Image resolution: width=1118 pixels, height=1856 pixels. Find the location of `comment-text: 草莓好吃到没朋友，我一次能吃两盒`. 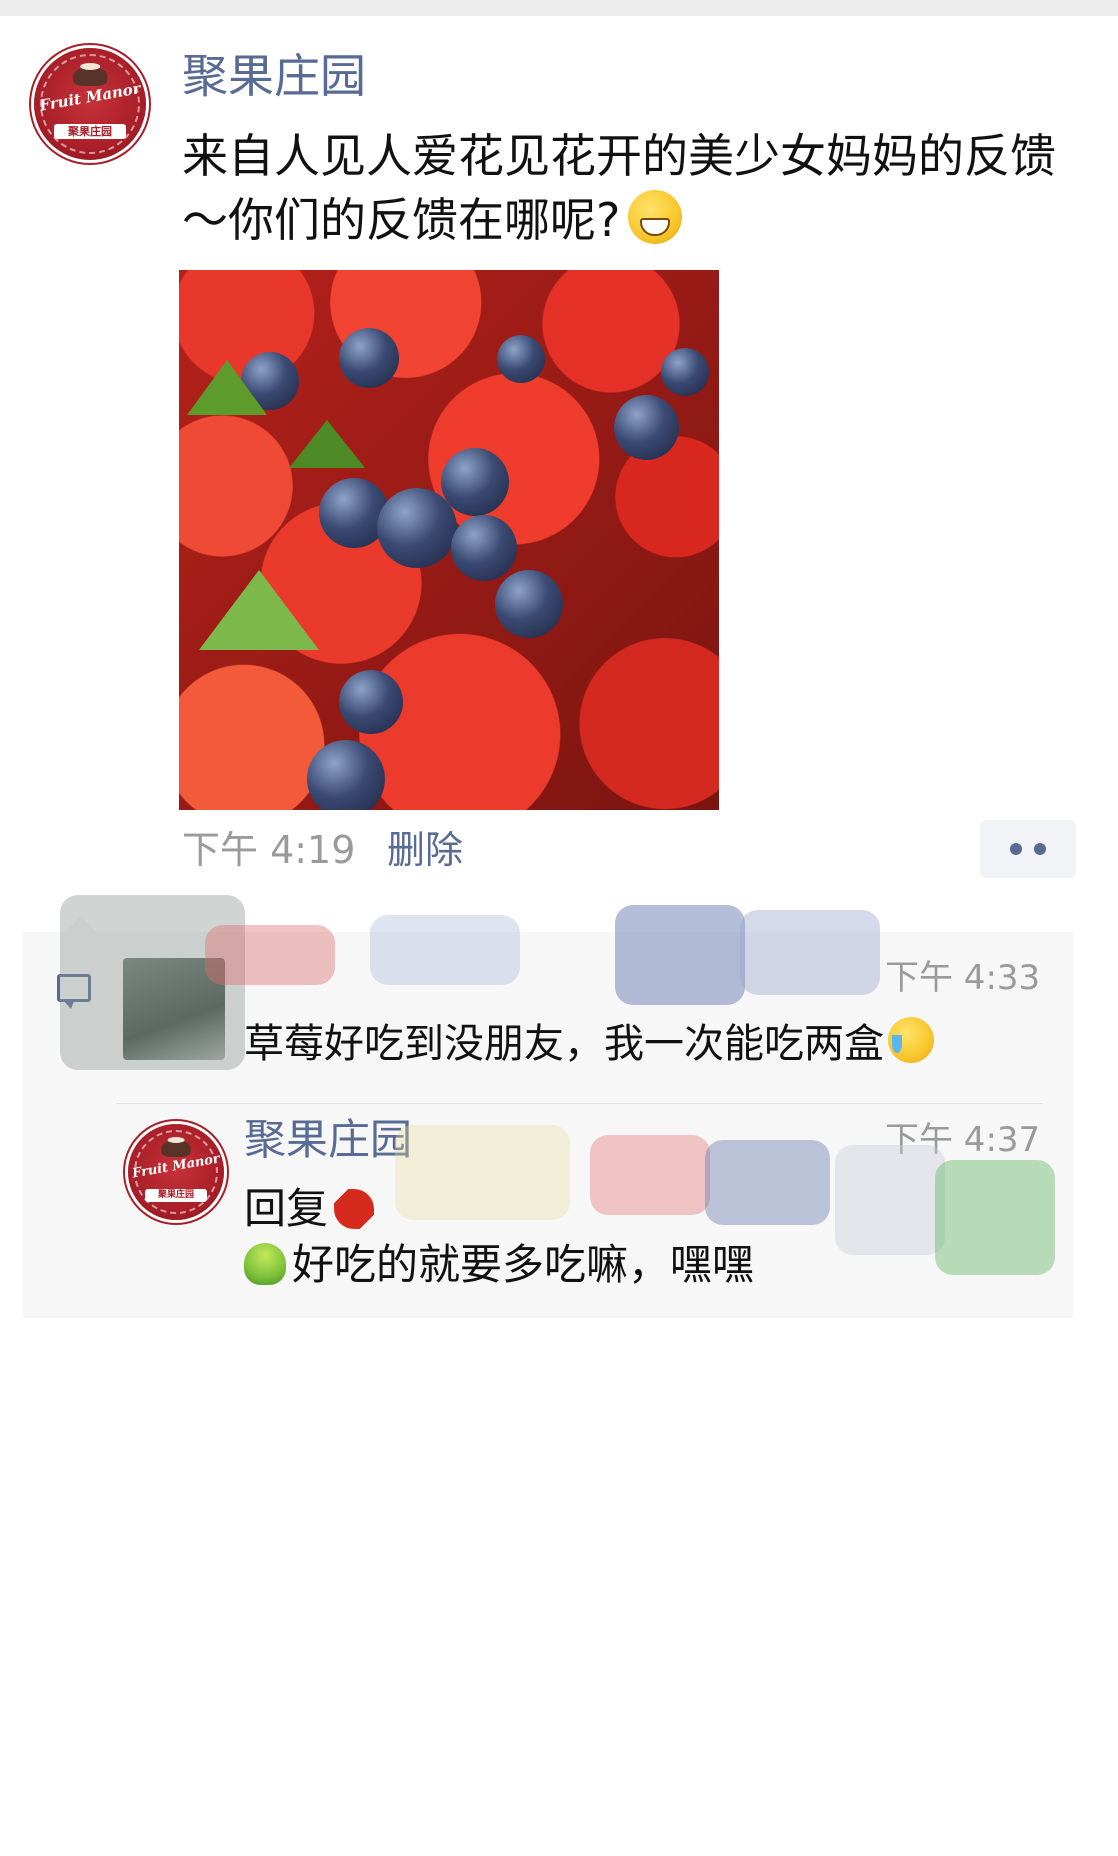

comment-text: 草莓好吃到没朋友，我一次能吃两盒 is located at coordinates (644, 1044).